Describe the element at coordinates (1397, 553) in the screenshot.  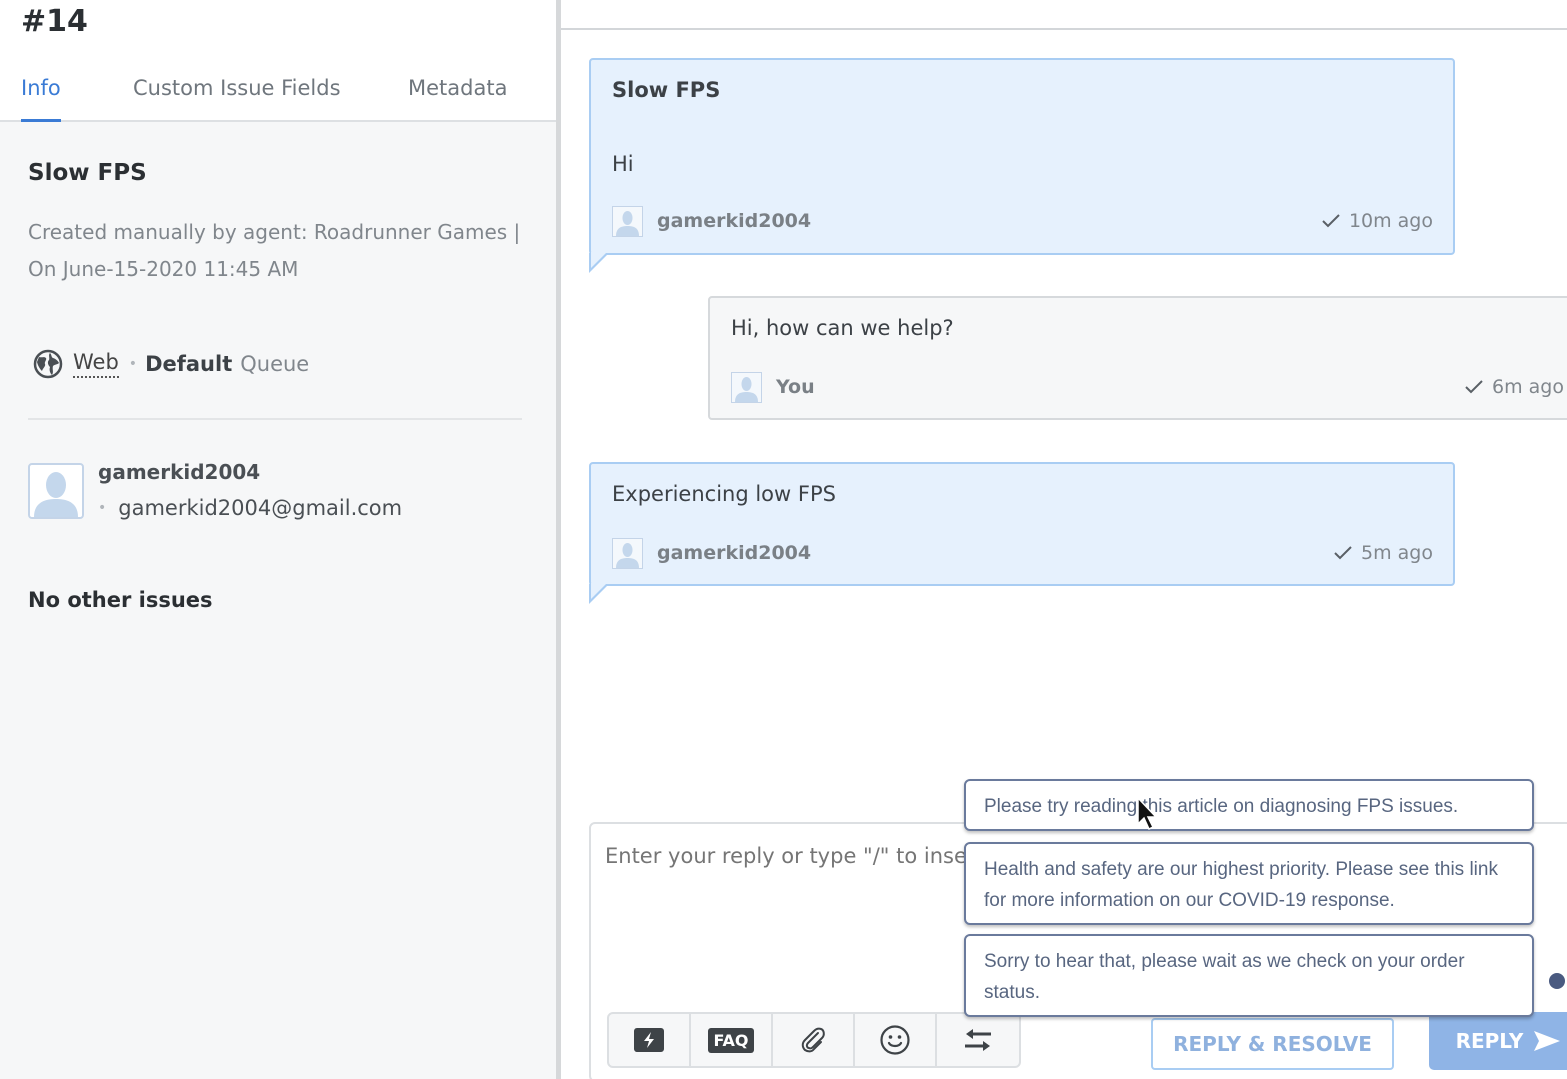
I see `message-timestamp: 5m ago` at that location.